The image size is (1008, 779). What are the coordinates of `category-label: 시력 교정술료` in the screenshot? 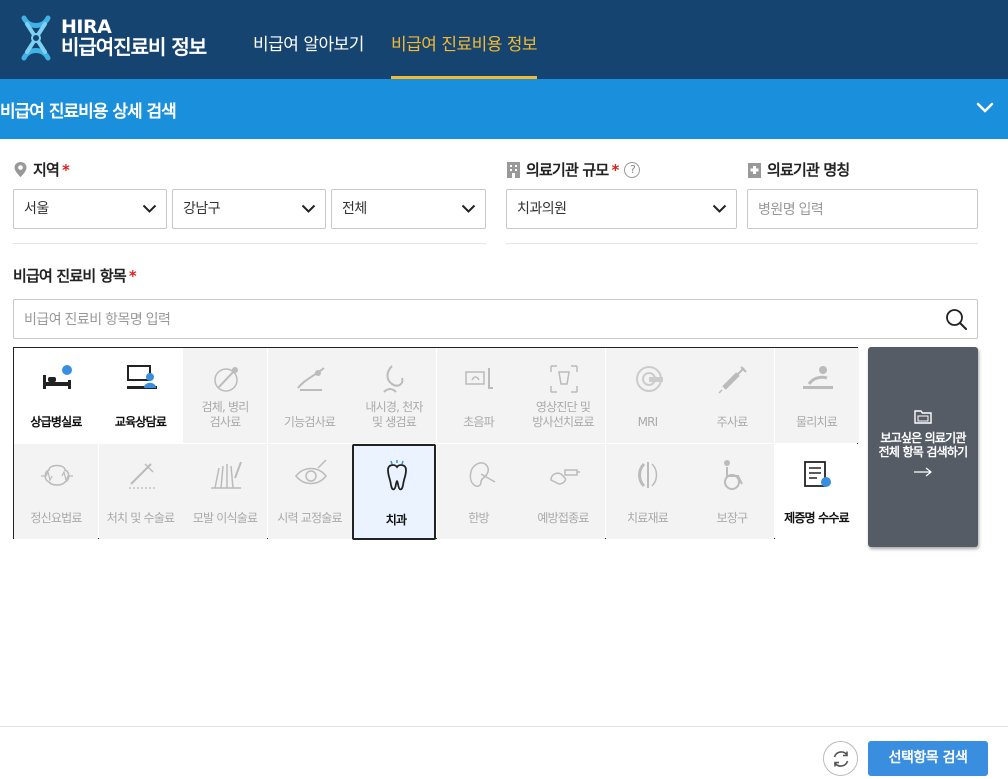 It's located at (309, 518).